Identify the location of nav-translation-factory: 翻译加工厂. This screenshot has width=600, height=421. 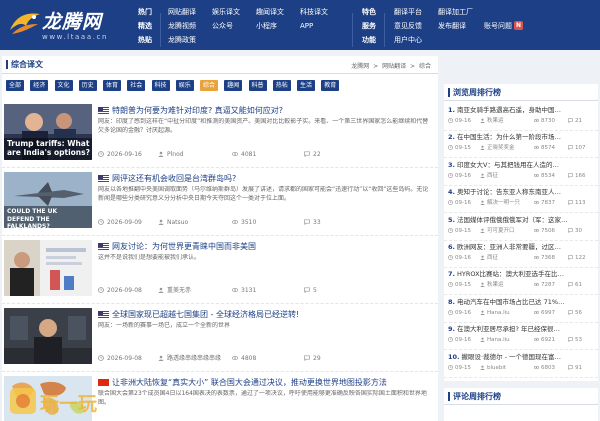
(455, 12).